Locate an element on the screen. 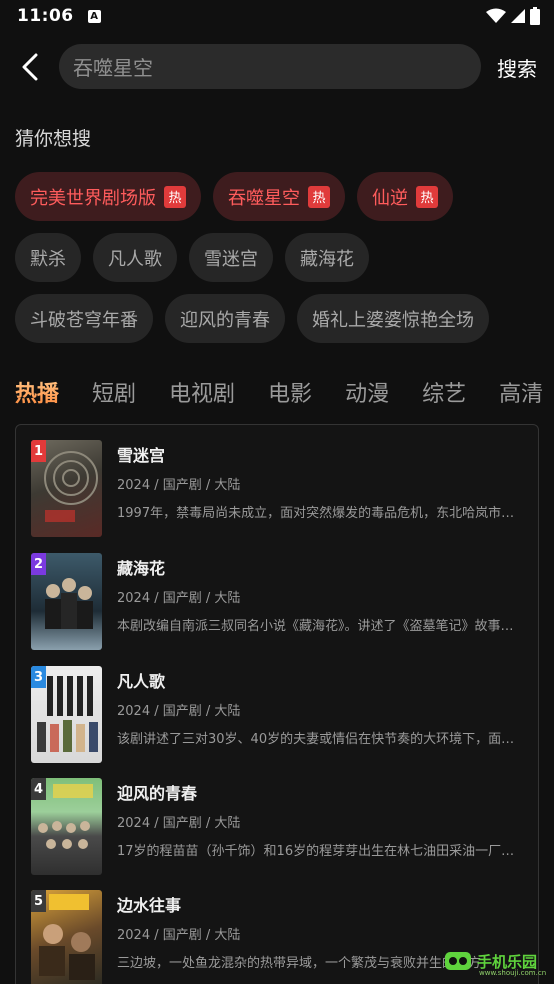  search-input: 吞噬星空 is located at coordinates (270, 66).